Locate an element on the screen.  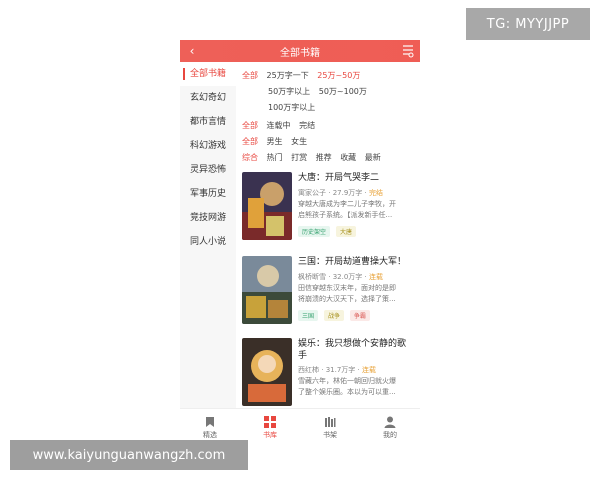
library-icon is located at coordinates (270, 421).